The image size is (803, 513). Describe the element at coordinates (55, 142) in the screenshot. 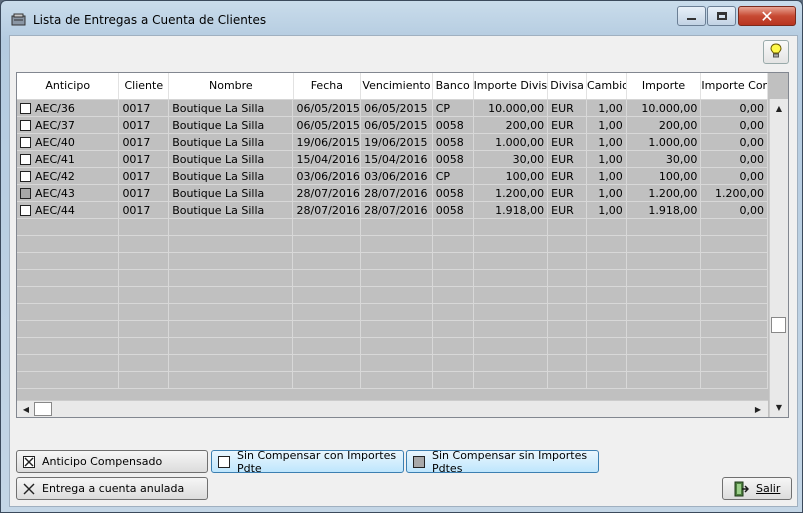

I see `anticipo-text: AEC/40` at that location.